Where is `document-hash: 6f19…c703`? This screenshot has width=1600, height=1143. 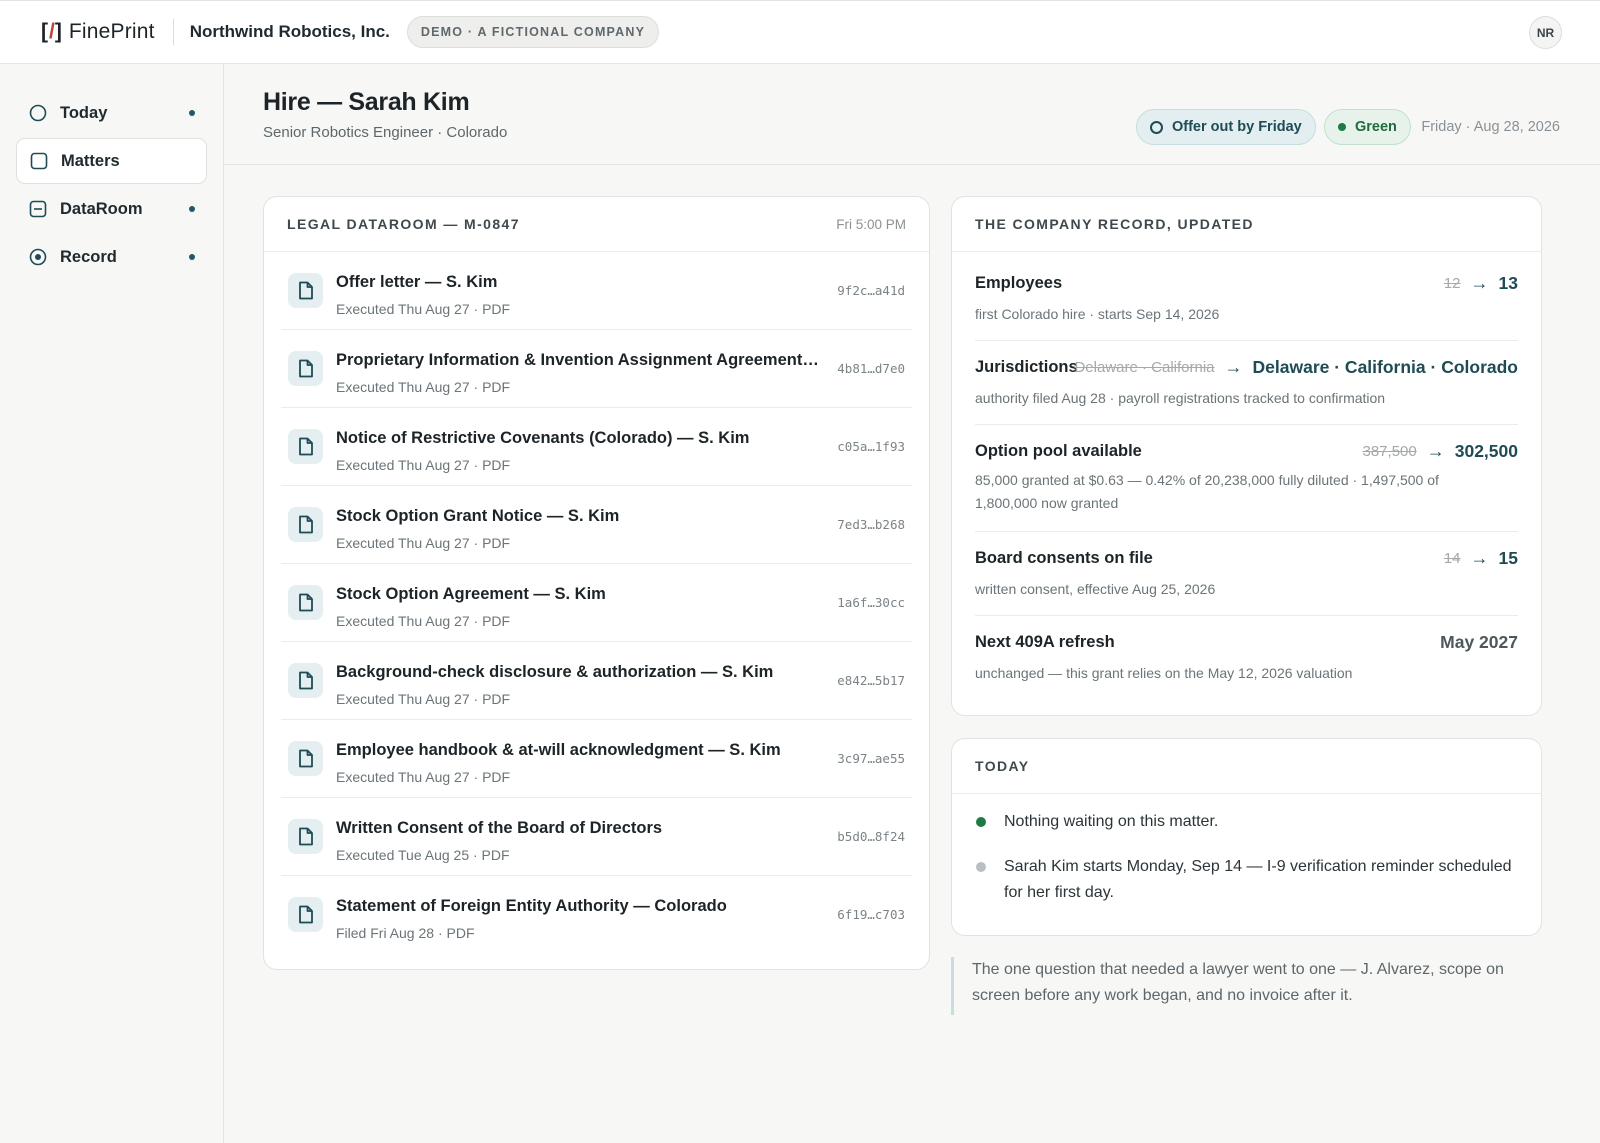
document-hash: 6f19…c703 is located at coordinates (871, 914).